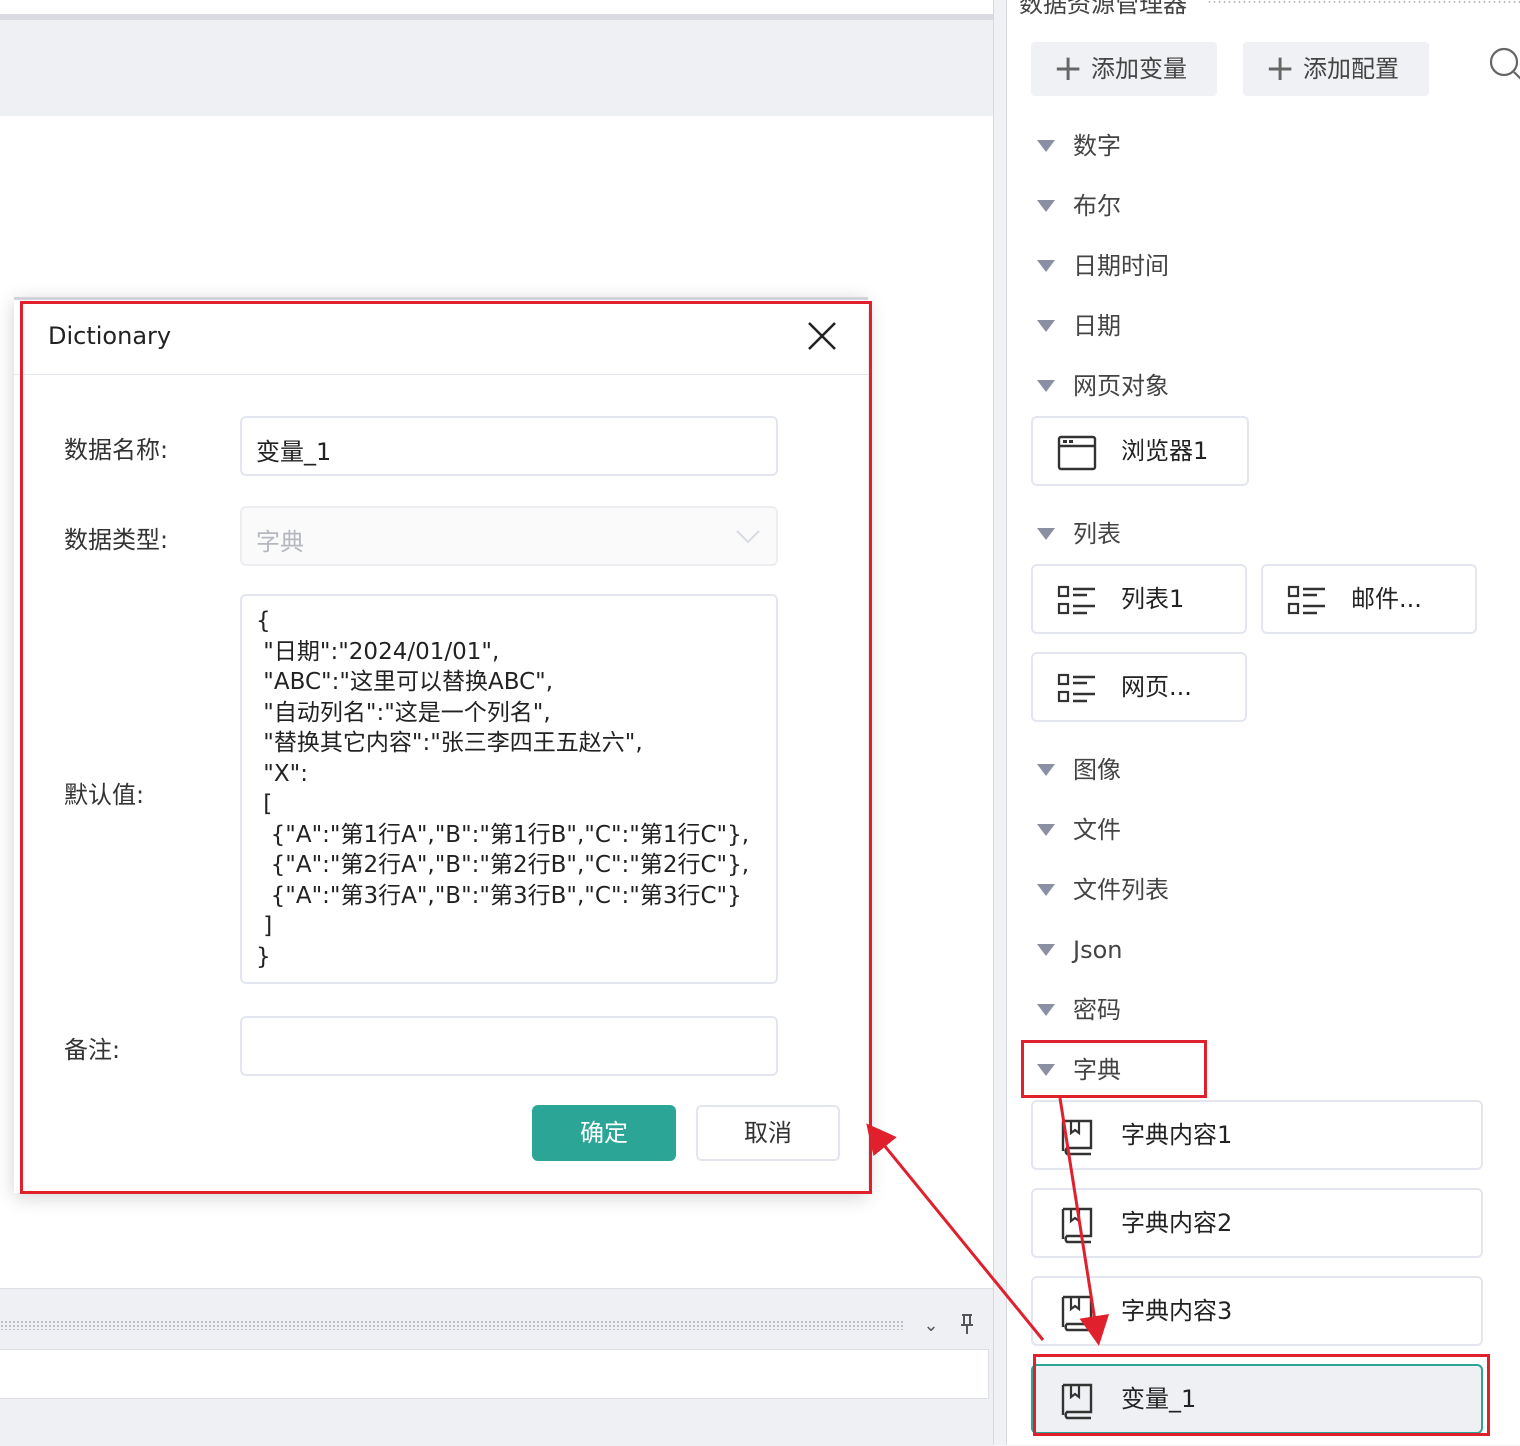 The height and width of the screenshot is (1446, 1520). I want to click on category-label: 图像, so click(1097, 770).